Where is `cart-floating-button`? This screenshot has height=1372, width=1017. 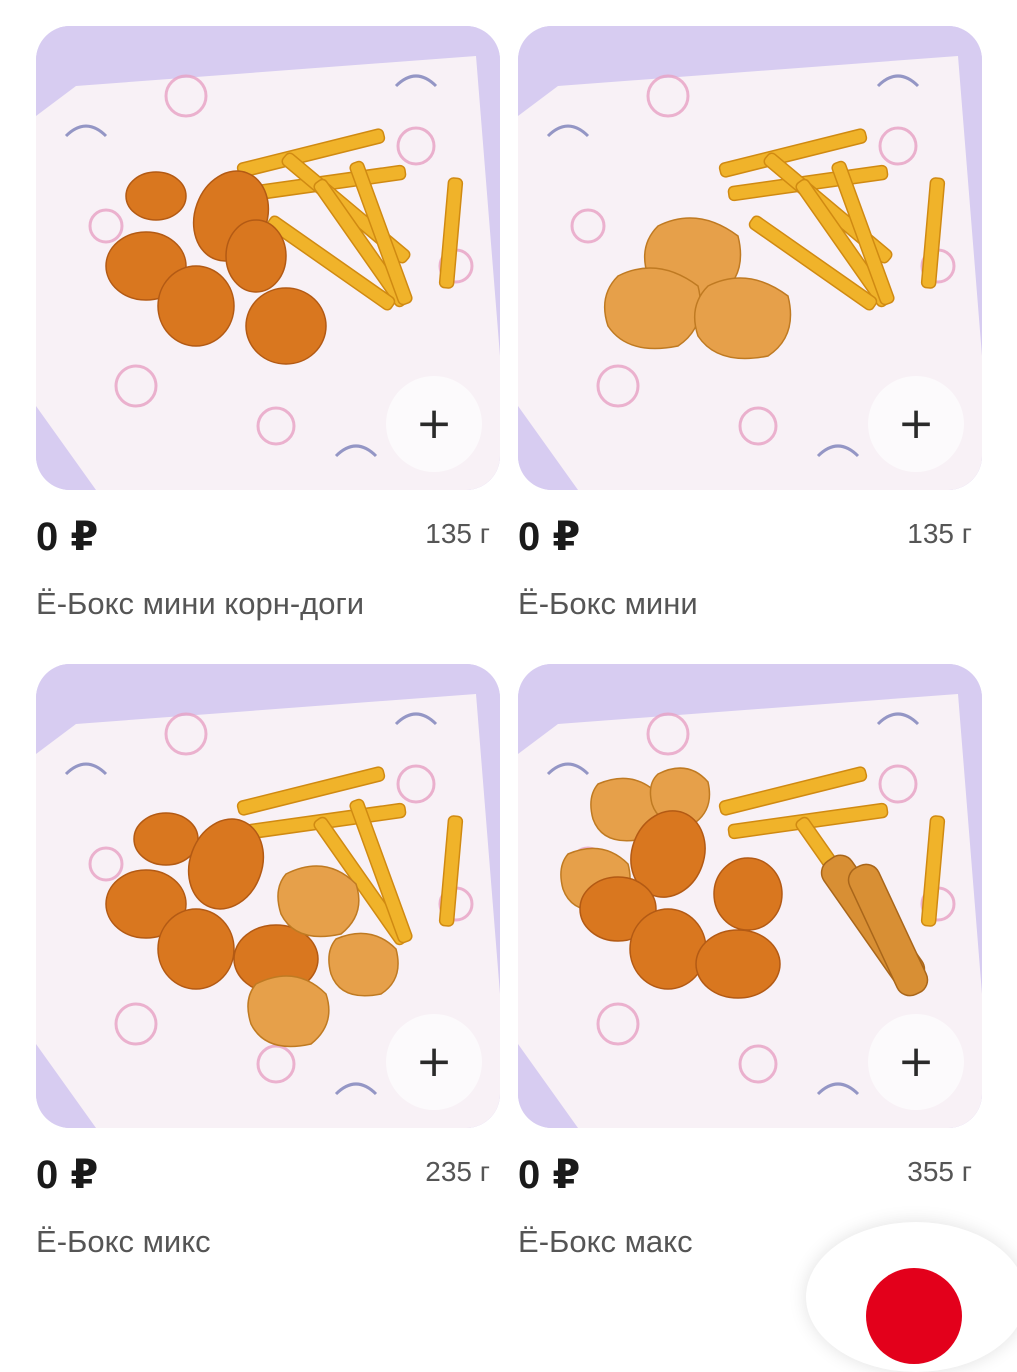 cart-floating-button is located at coordinates (911, 1297).